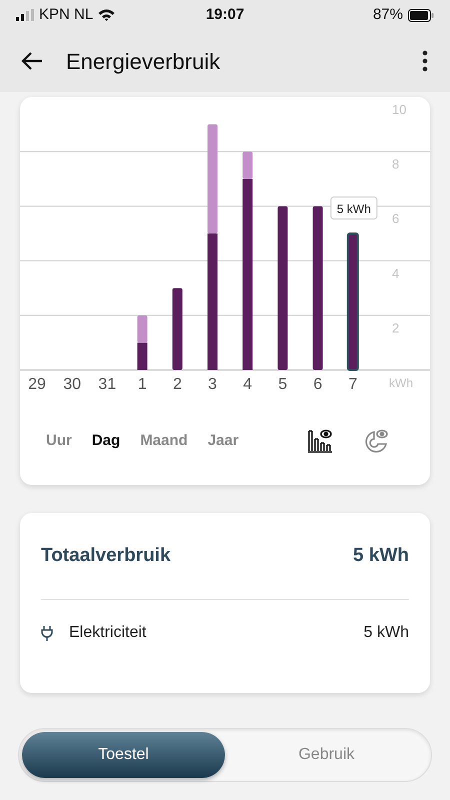 This screenshot has width=450, height=800. Describe the element at coordinates (399, 109) in the screenshot. I see `y-tick-label: 10` at that location.